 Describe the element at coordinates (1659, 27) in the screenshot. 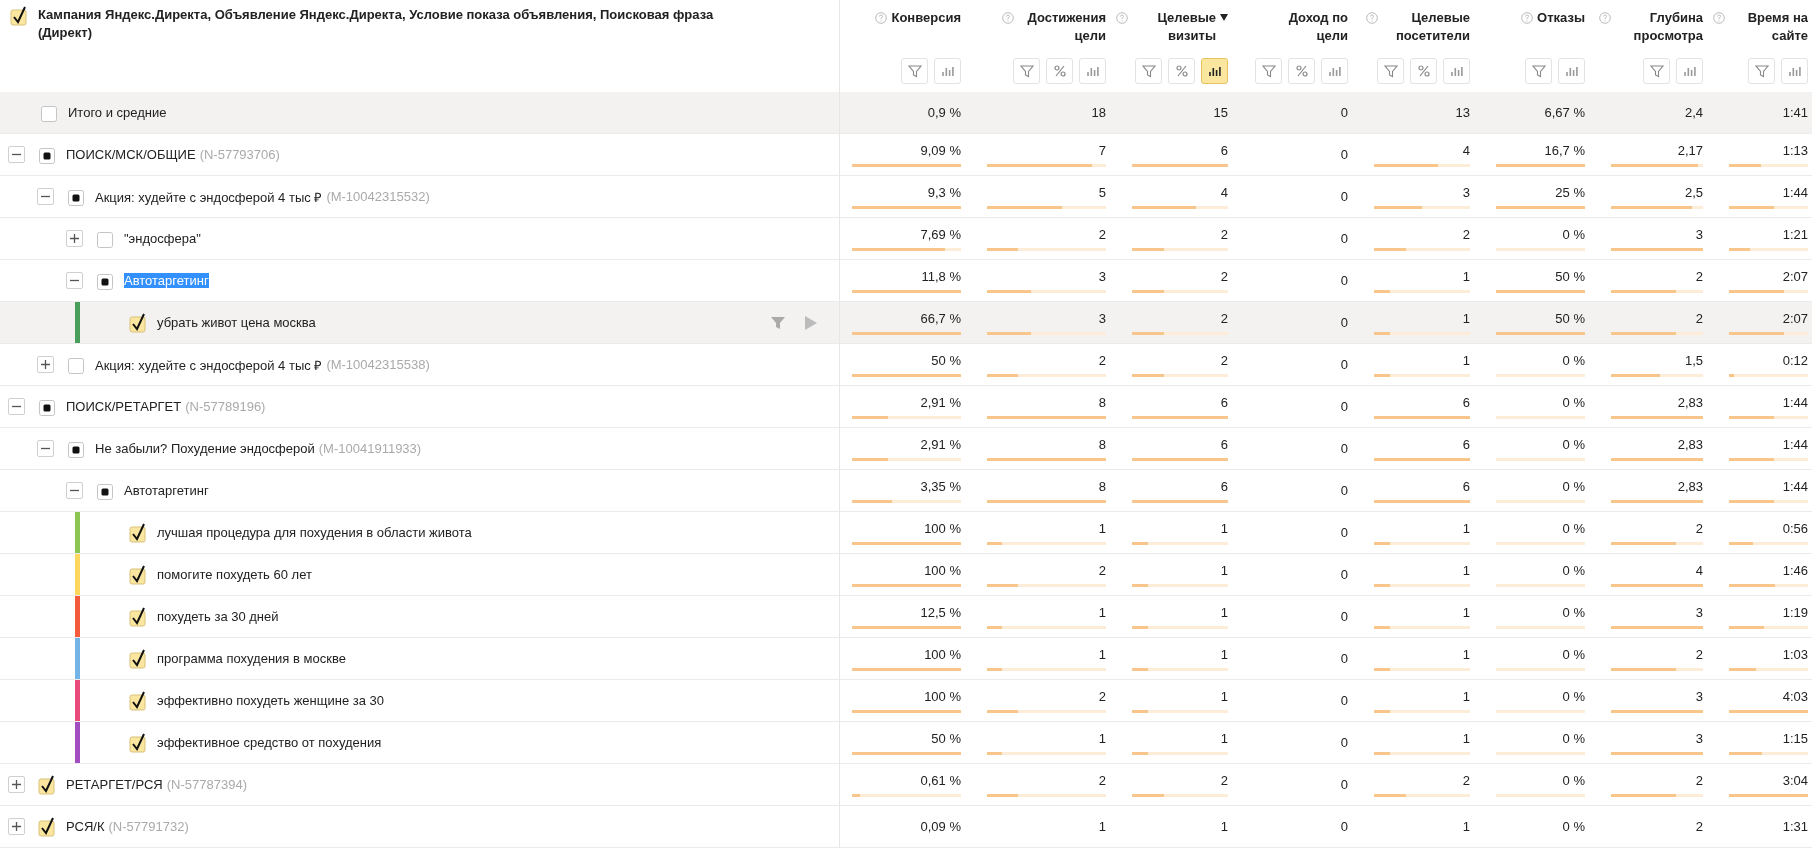

I see `column-title: Глубина просмотра` at that location.